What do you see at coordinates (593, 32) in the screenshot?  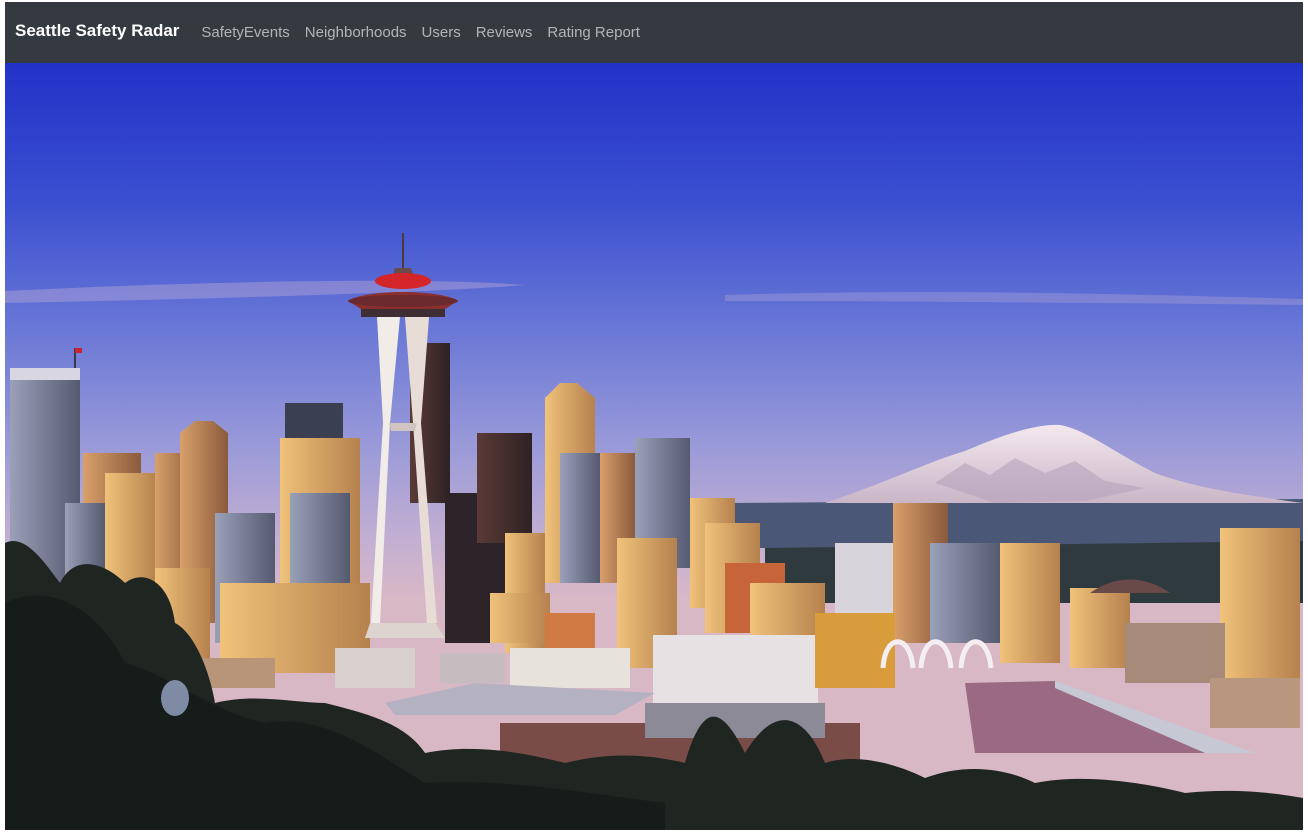 I see `nav-link-rating-report: Rating Report` at bounding box center [593, 32].